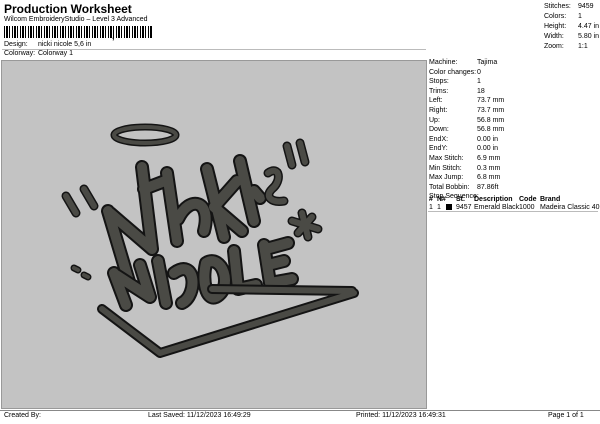 Image resolution: width=600 pixels, height=424 pixels. What do you see at coordinates (555, 16) in the screenshot?
I see `stat-label: Colors:` at bounding box center [555, 16].